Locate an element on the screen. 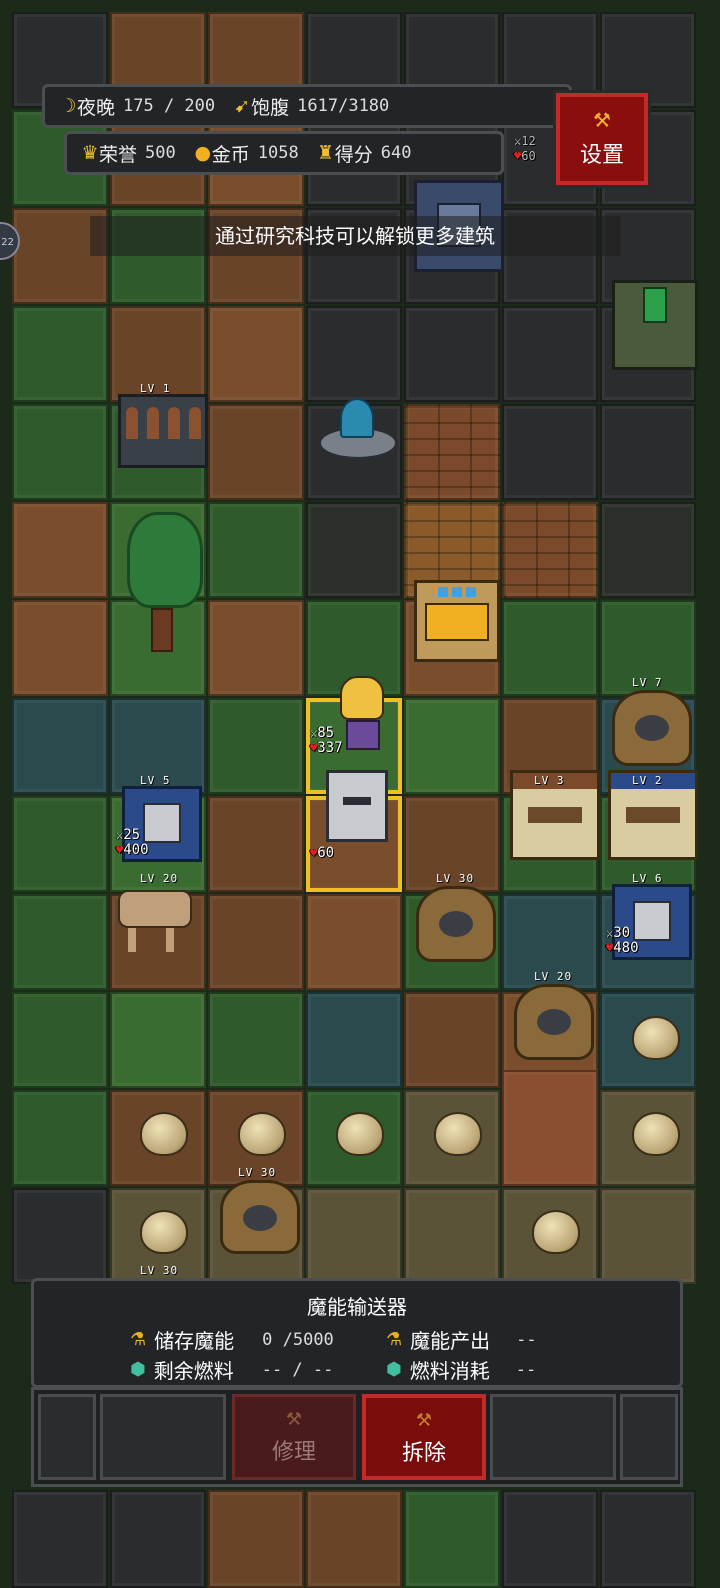 This screenshot has height=1588, width=720. demolish-button: ⚒ 拆除 is located at coordinates (424, 1437).